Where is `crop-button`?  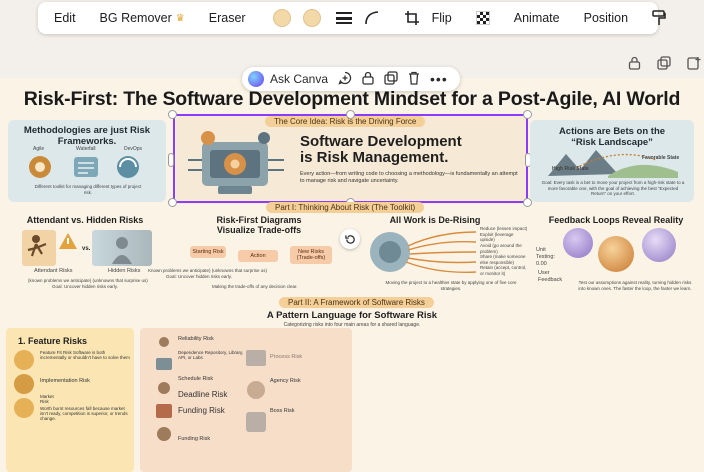 crop-button is located at coordinates (412, 18).